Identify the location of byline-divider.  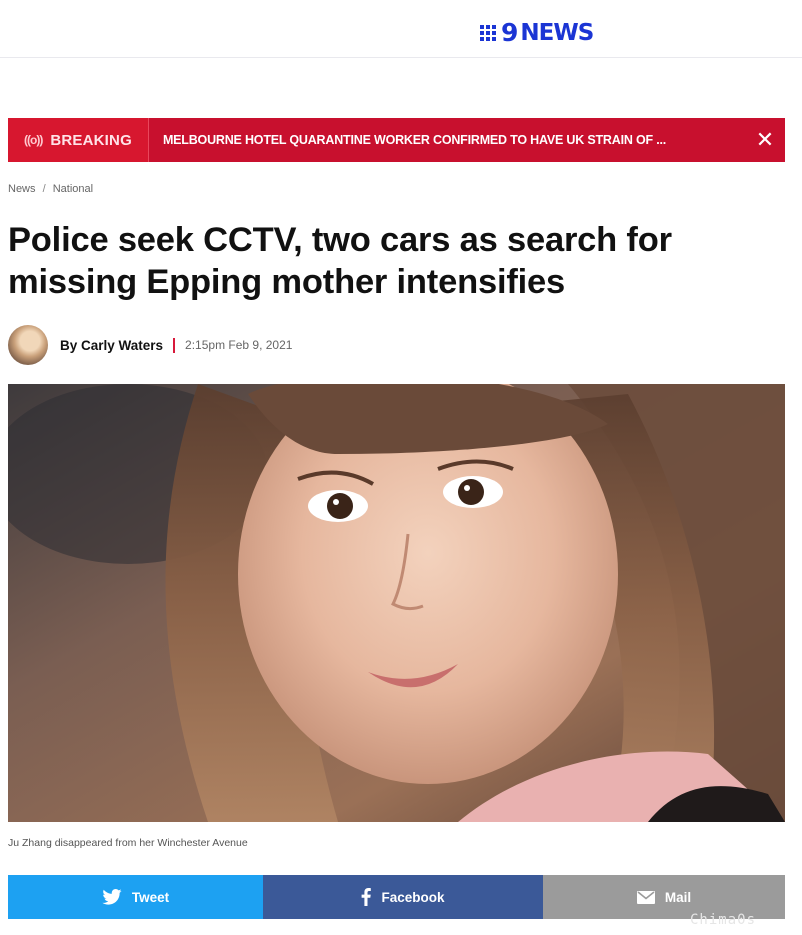
(174, 345).